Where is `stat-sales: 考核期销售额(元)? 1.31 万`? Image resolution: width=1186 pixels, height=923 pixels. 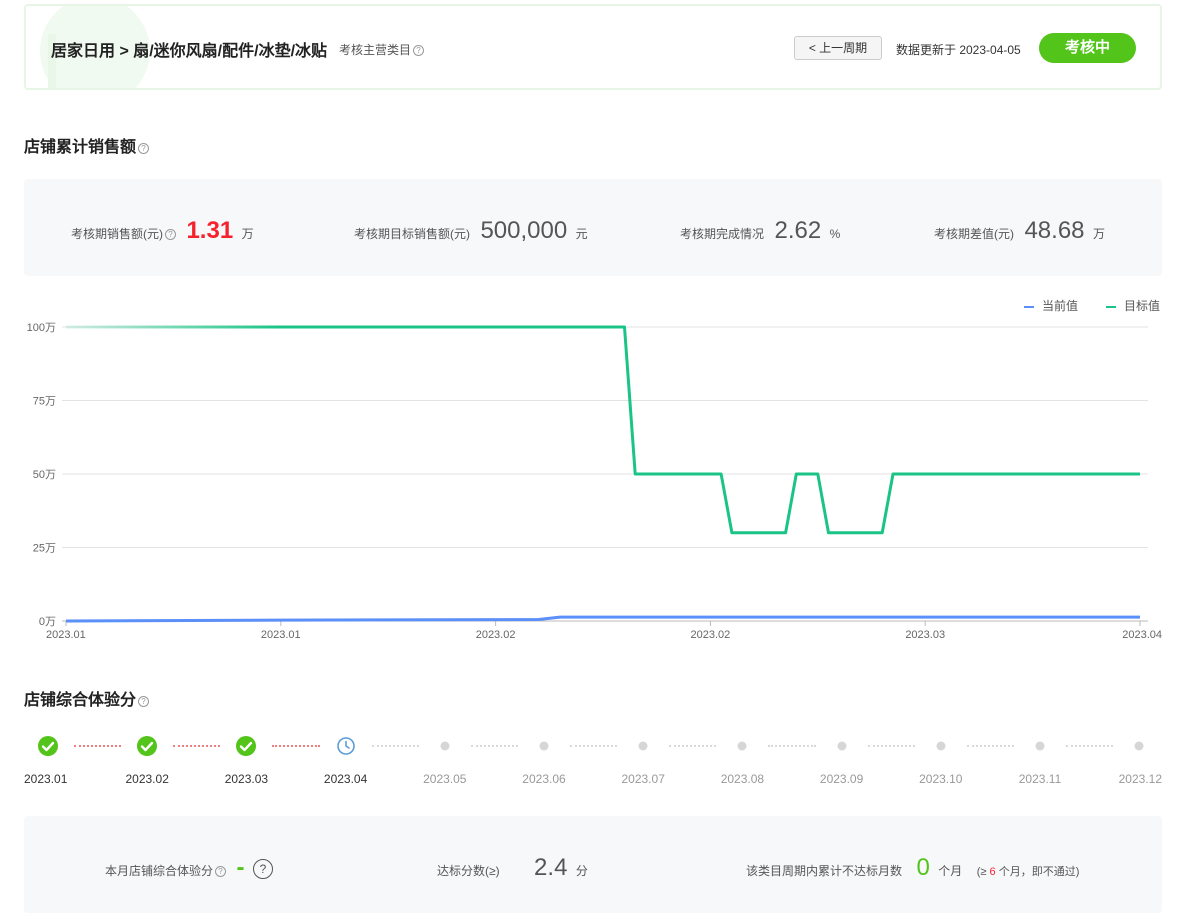
stat-sales: 考核期销售额(元)? 1.31 万 is located at coordinates (162, 231).